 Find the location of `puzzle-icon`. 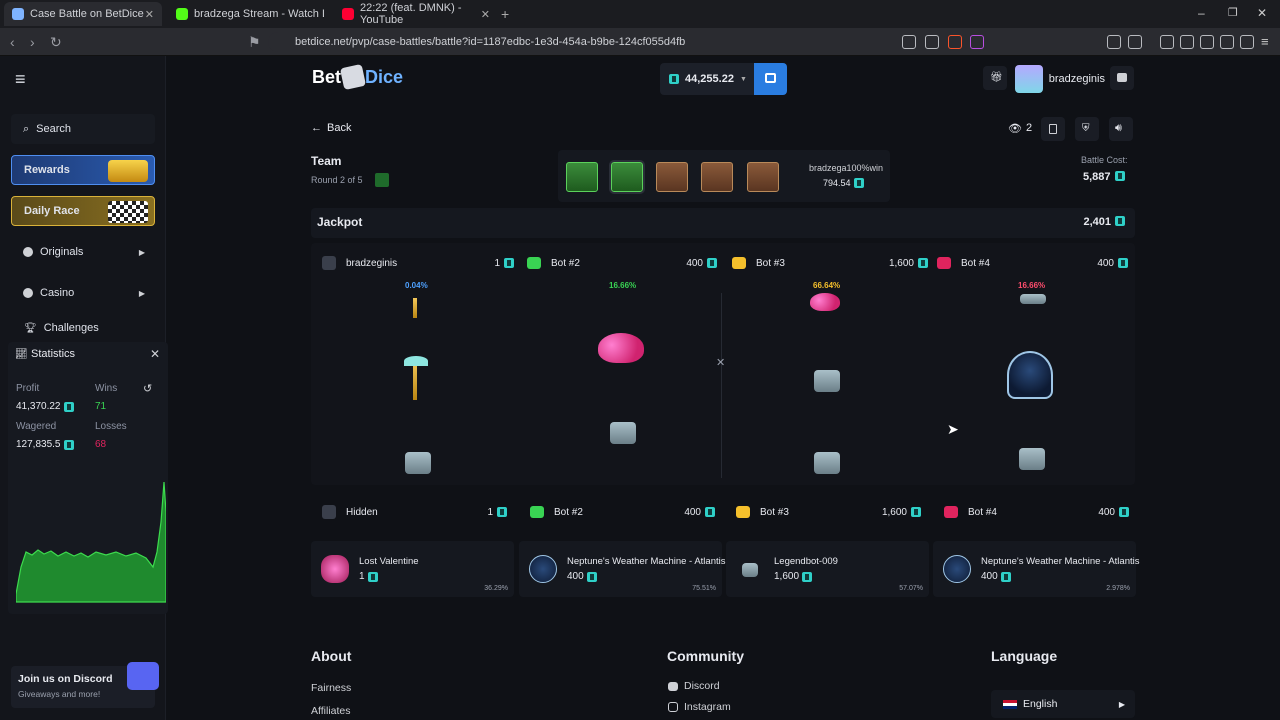

puzzle-icon is located at coordinates (1227, 42).